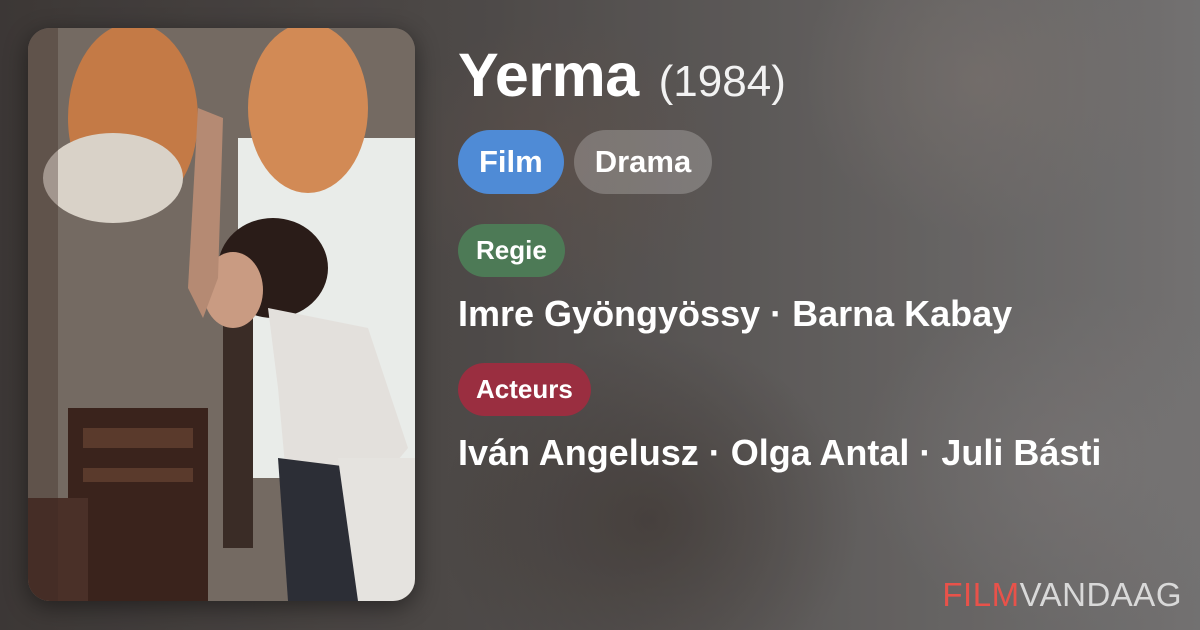 This screenshot has height=630, width=1200. What do you see at coordinates (818, 78) in the screenshot?
I see `title-row: Yerma (1984)` at bounding box center [818, 78].